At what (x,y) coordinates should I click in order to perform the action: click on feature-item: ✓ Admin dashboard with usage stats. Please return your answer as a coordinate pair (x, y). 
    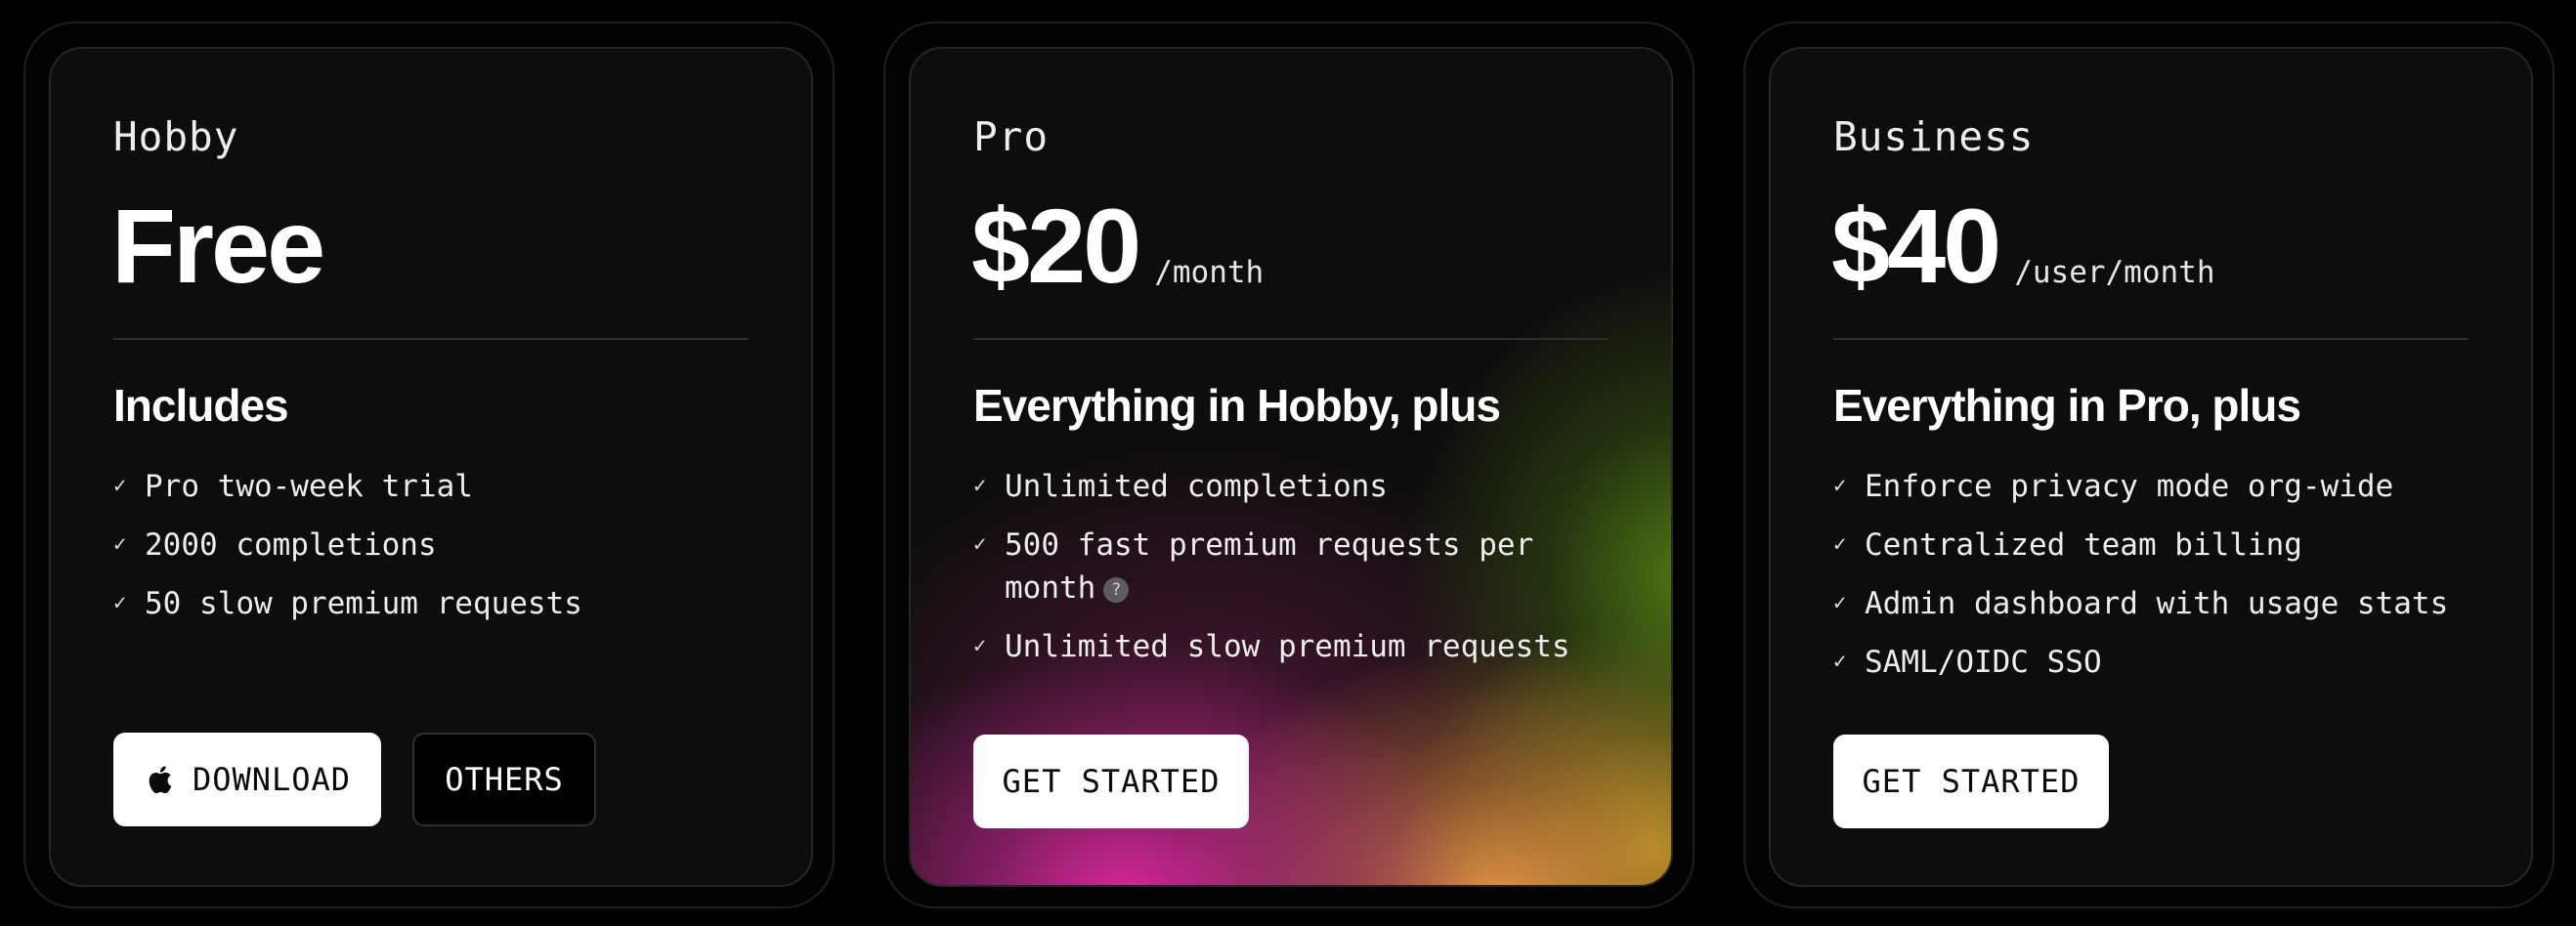
    Looking at the image, I should click on (2161, 603).